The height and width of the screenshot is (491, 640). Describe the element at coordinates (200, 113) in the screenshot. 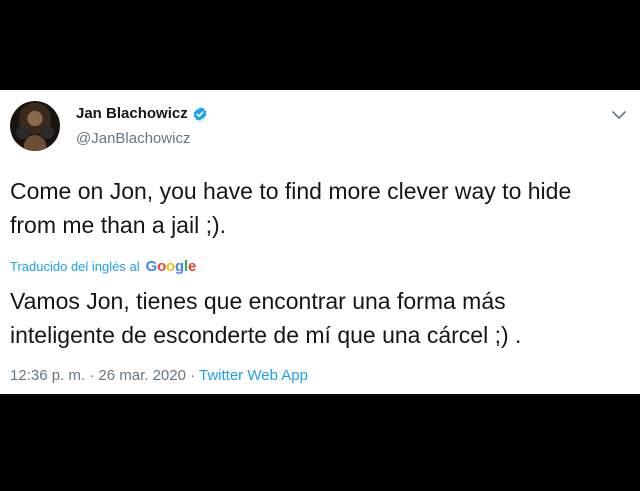

I see `verified-badge-icon` at that location.